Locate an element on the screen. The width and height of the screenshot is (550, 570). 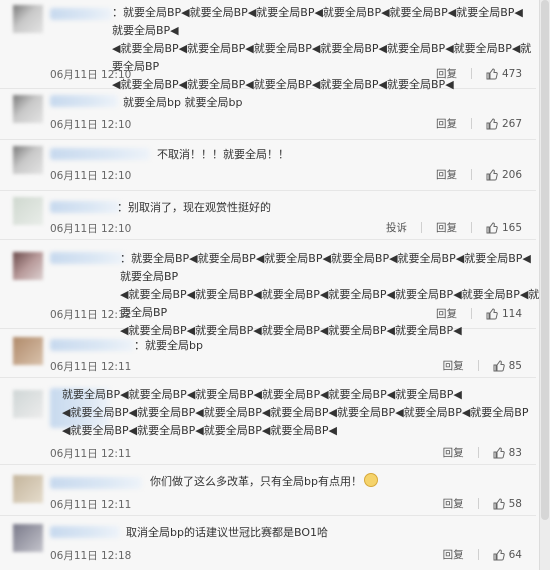
comment-actions: 投诉 回复 165 is located at coordinates (454, 227).